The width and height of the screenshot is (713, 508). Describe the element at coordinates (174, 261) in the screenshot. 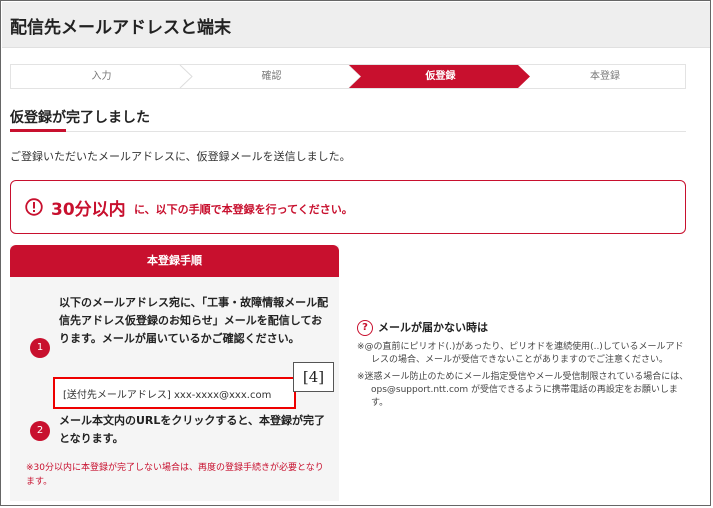

I see `procedure-header: 本登録手順` at that location.